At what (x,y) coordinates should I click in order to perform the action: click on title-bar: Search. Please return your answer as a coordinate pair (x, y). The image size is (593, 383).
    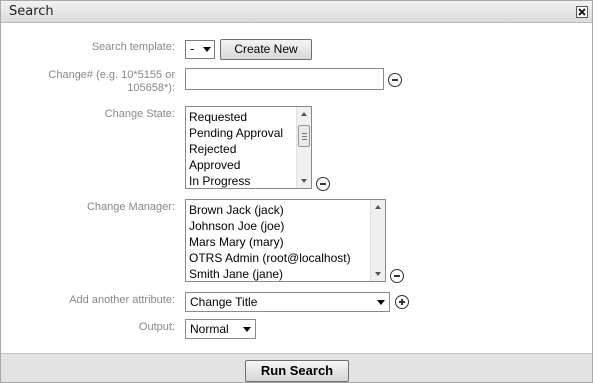
    Looking at the image, I should click on (296, 12).